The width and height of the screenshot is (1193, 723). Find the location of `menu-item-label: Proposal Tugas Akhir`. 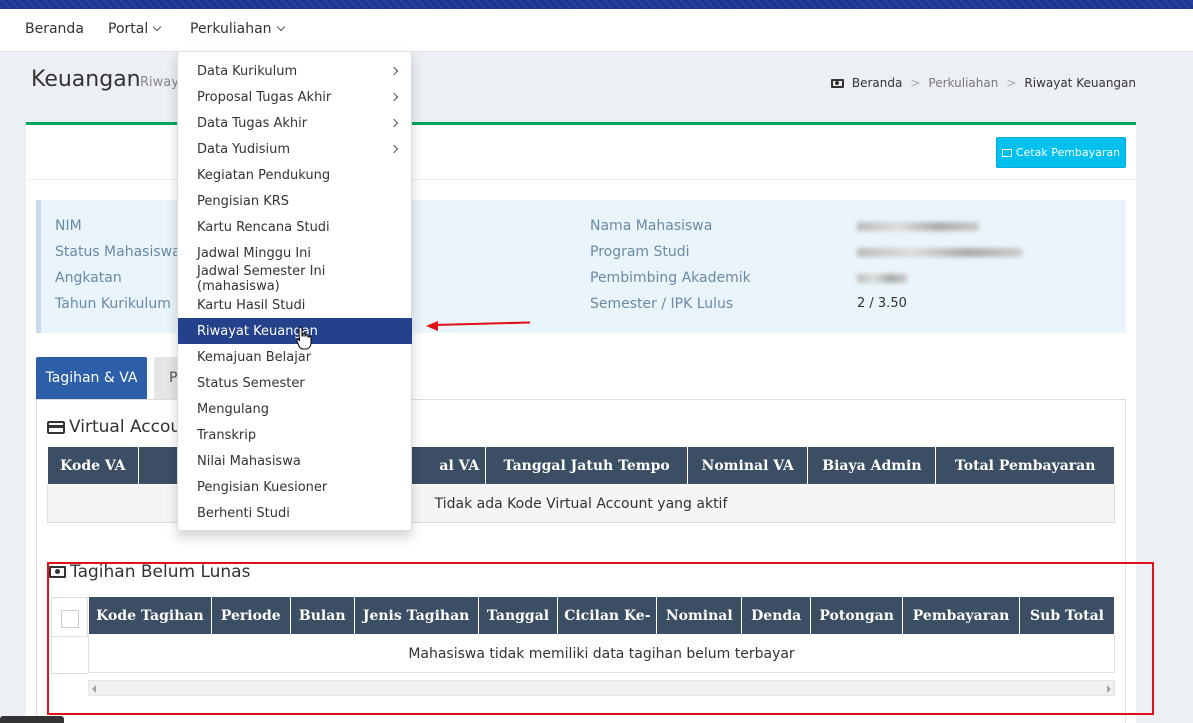

menu-item-label: Proposal Tugas Akhir is located at coordinates (264, 97).